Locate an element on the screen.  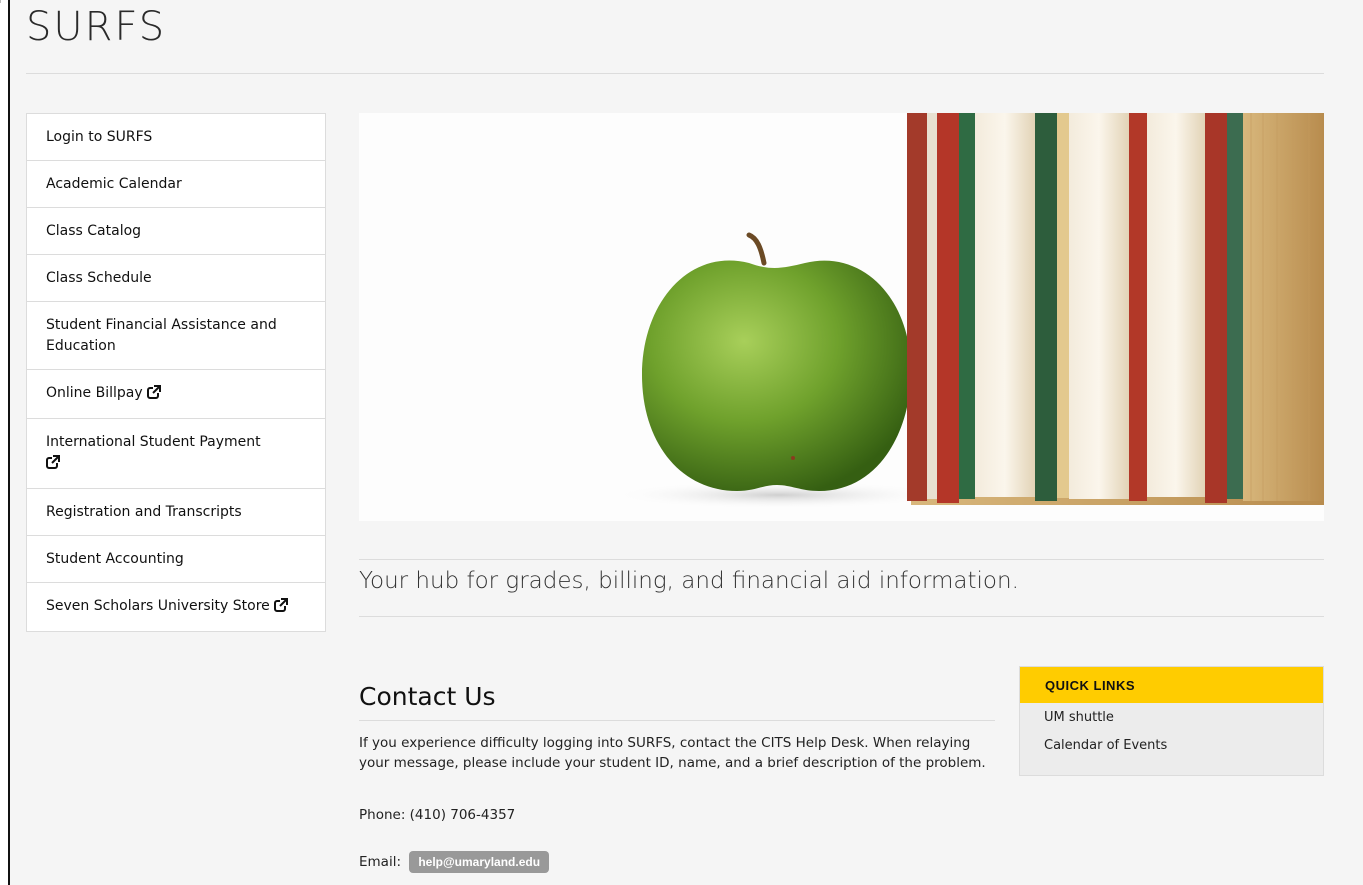
sidebar-item-registration-transcripts: Registration and Transcripts is located at coordinates (176, 512).